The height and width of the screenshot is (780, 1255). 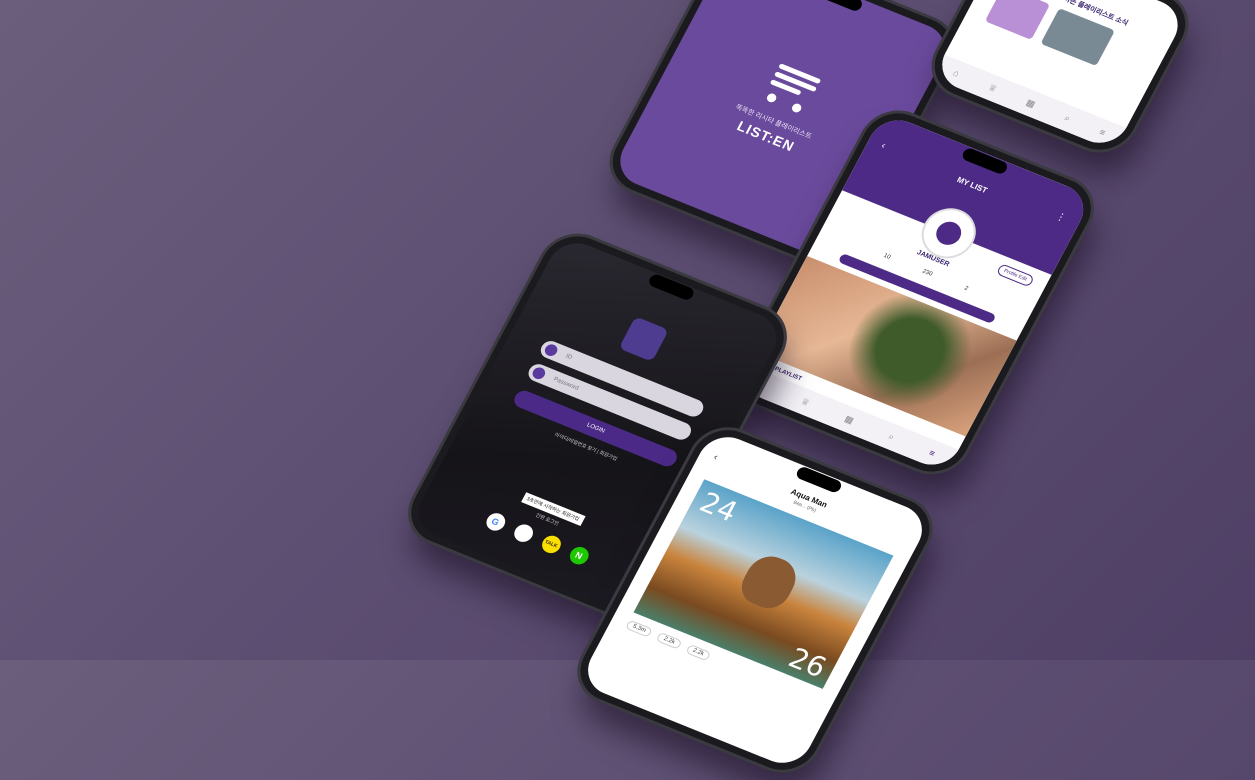 I want to click on album-art: 24 26, so click(x=763, y=584).